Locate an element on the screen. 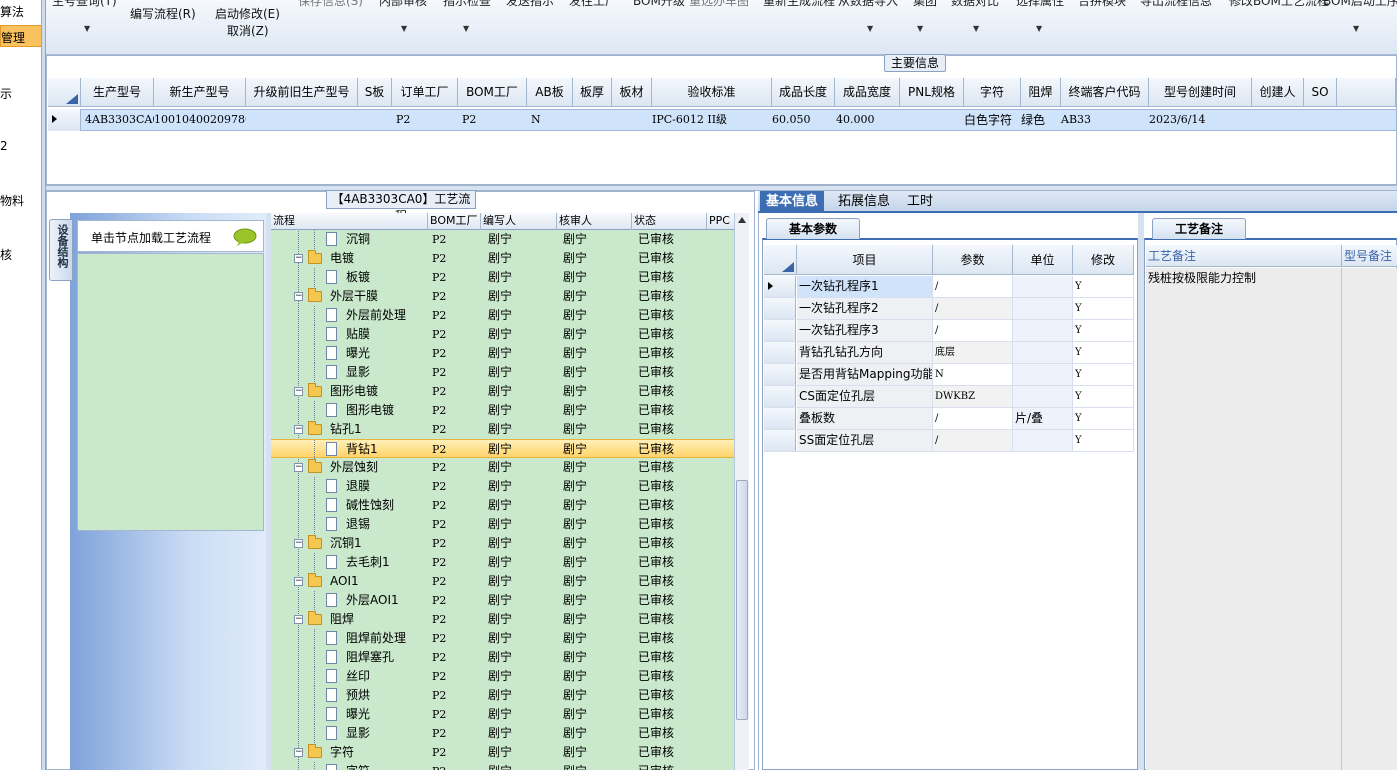 The image size is (1397, 770). col-header: 参数 is located at coordinates (973, 260).